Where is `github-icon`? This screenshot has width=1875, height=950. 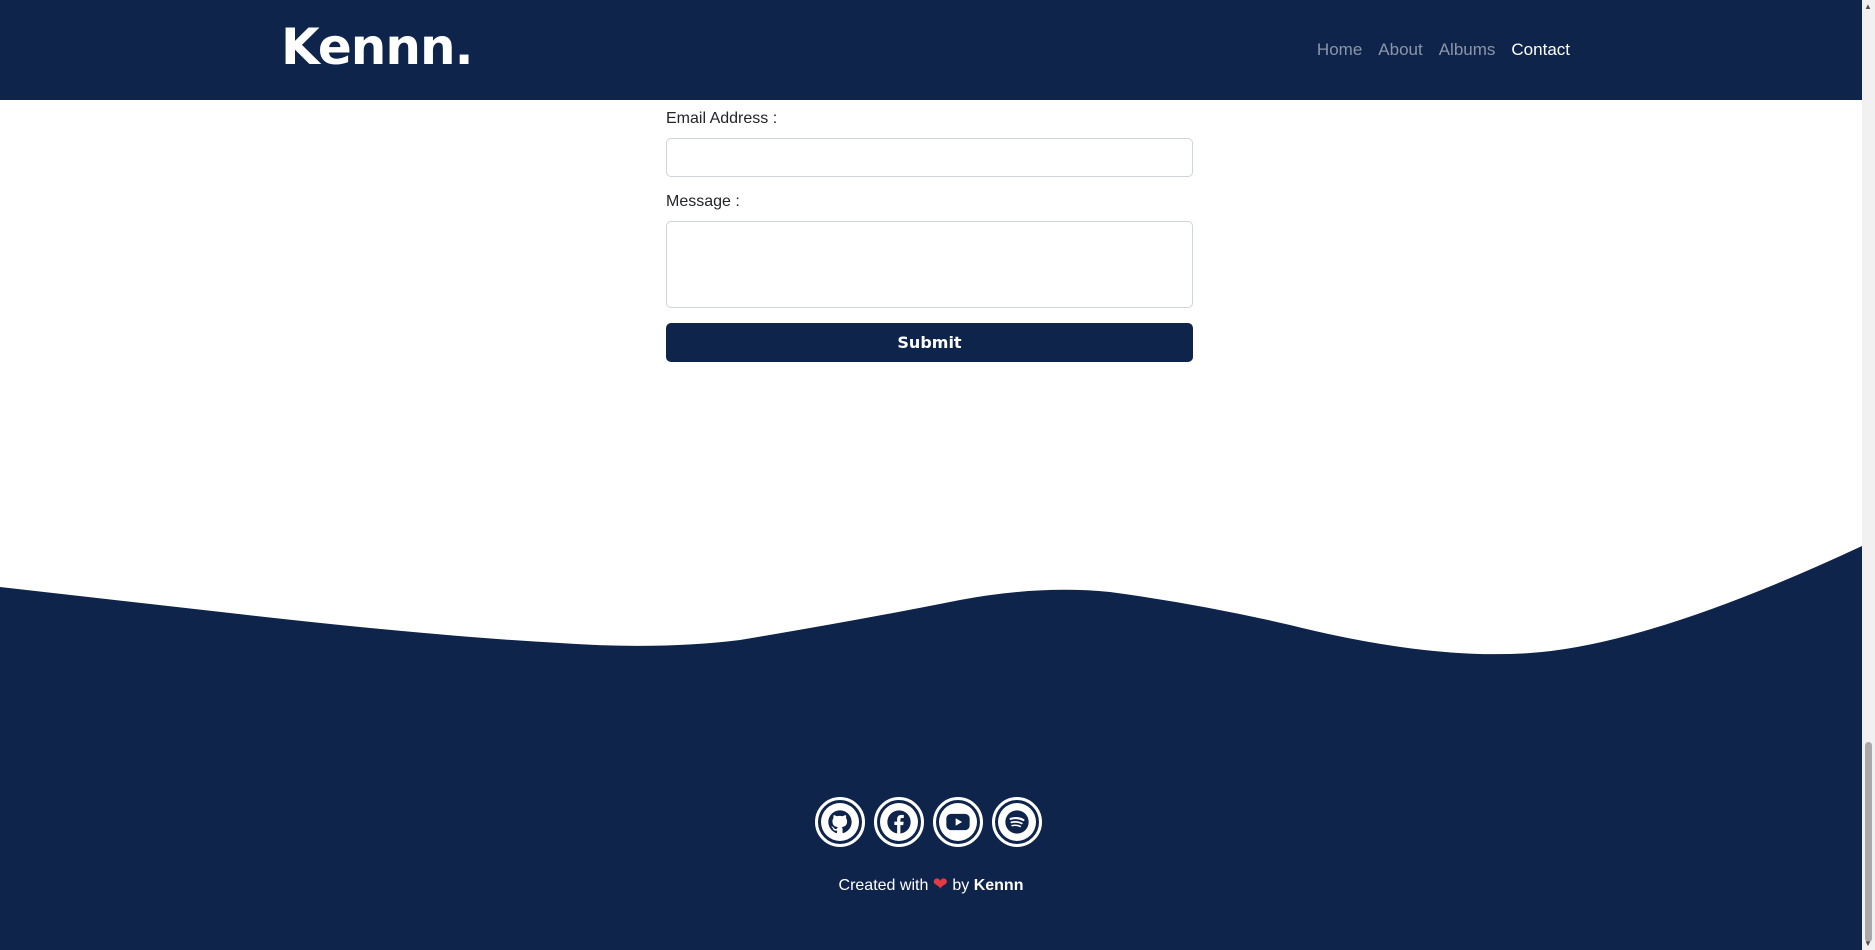
github-icon is located at coordinates (840, 822).